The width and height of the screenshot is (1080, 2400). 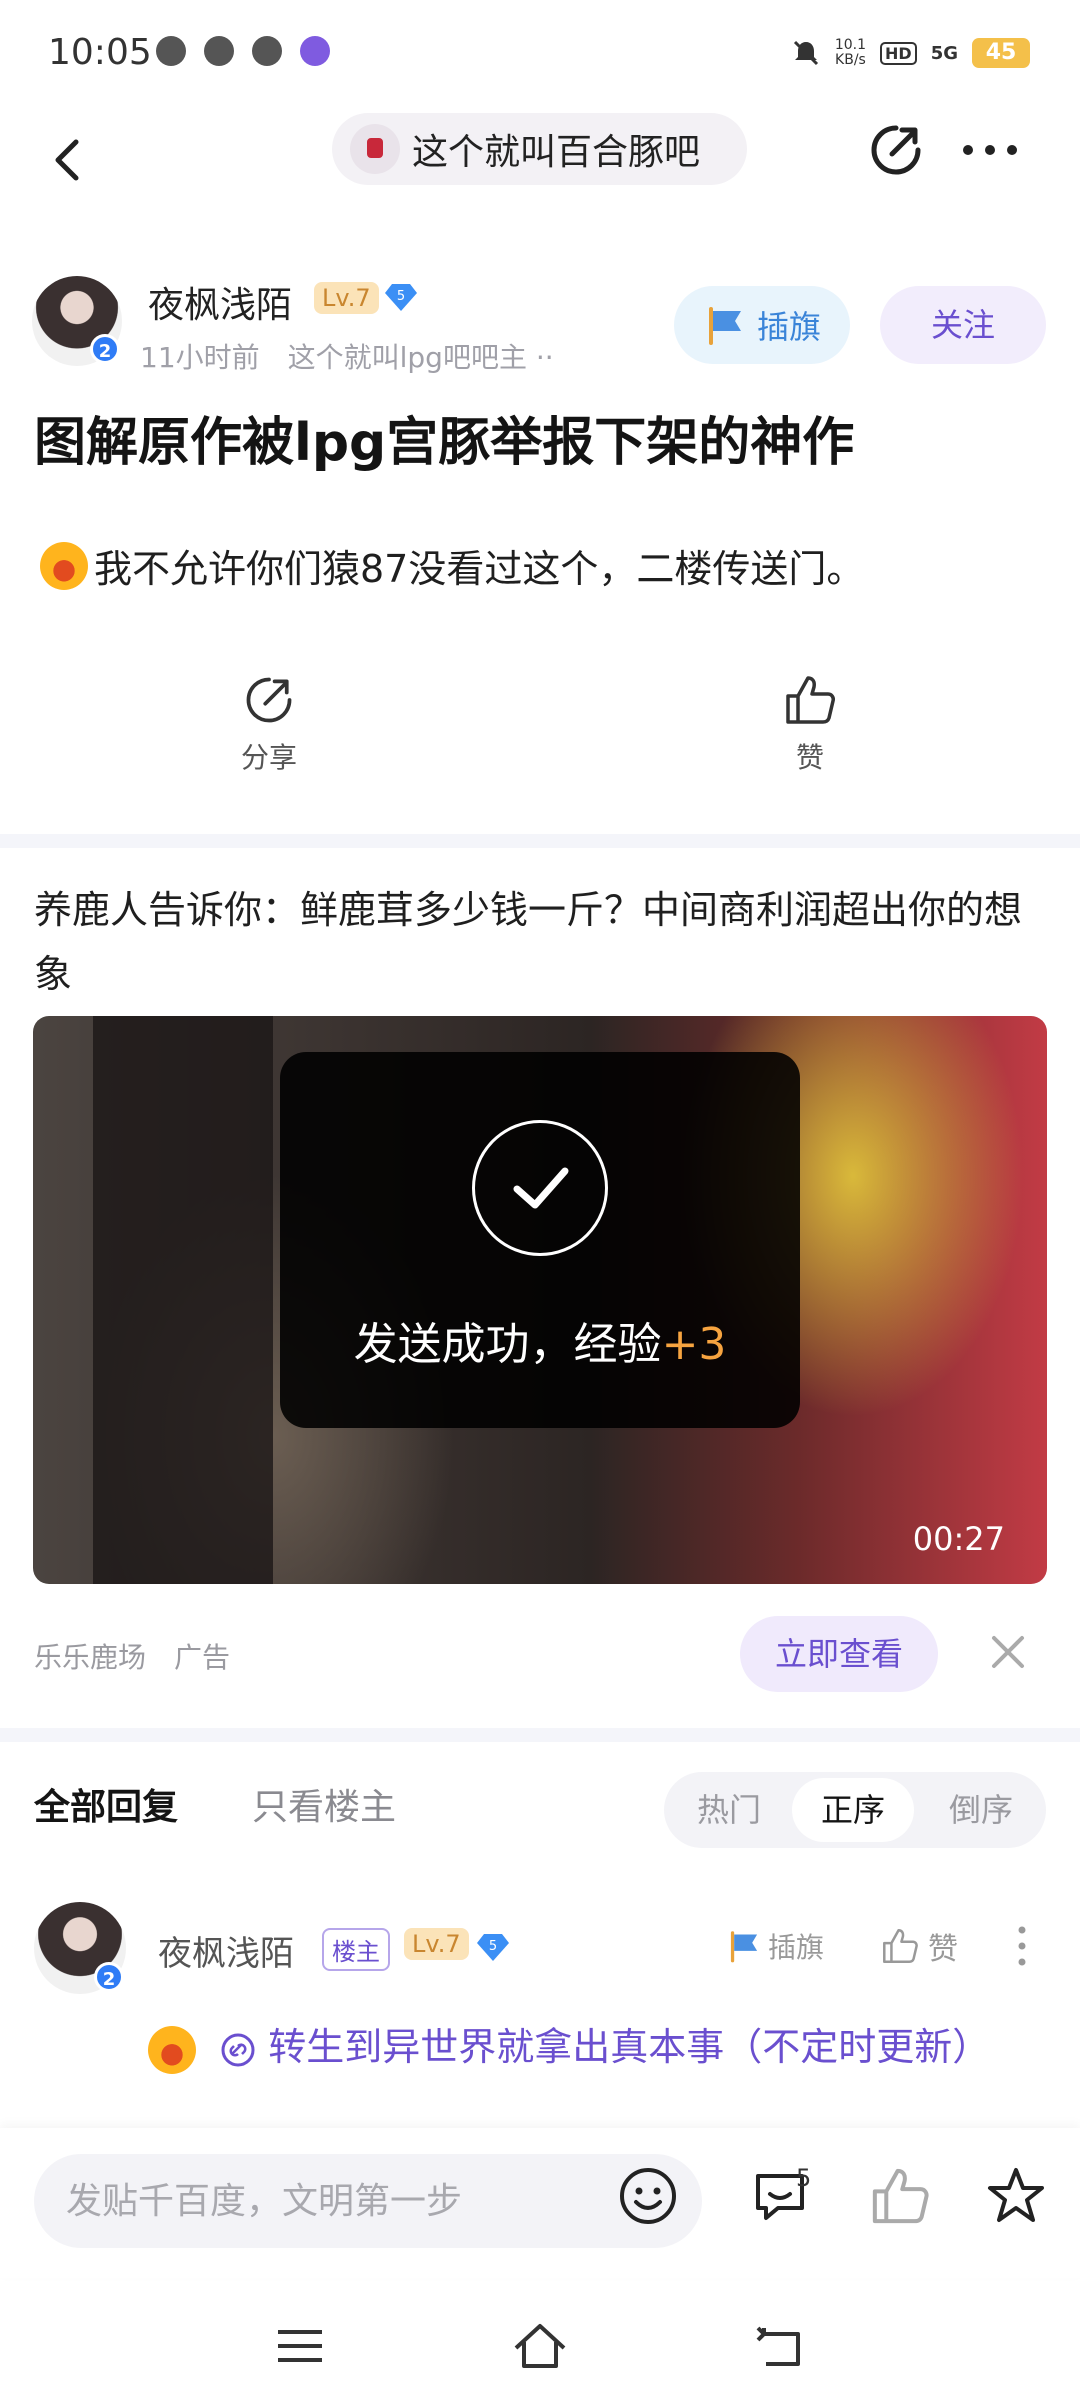 What do you see at coordinates (648, 2196) in the screenshot?
I see `emoji-icon` at bounding box center [648, 2196].